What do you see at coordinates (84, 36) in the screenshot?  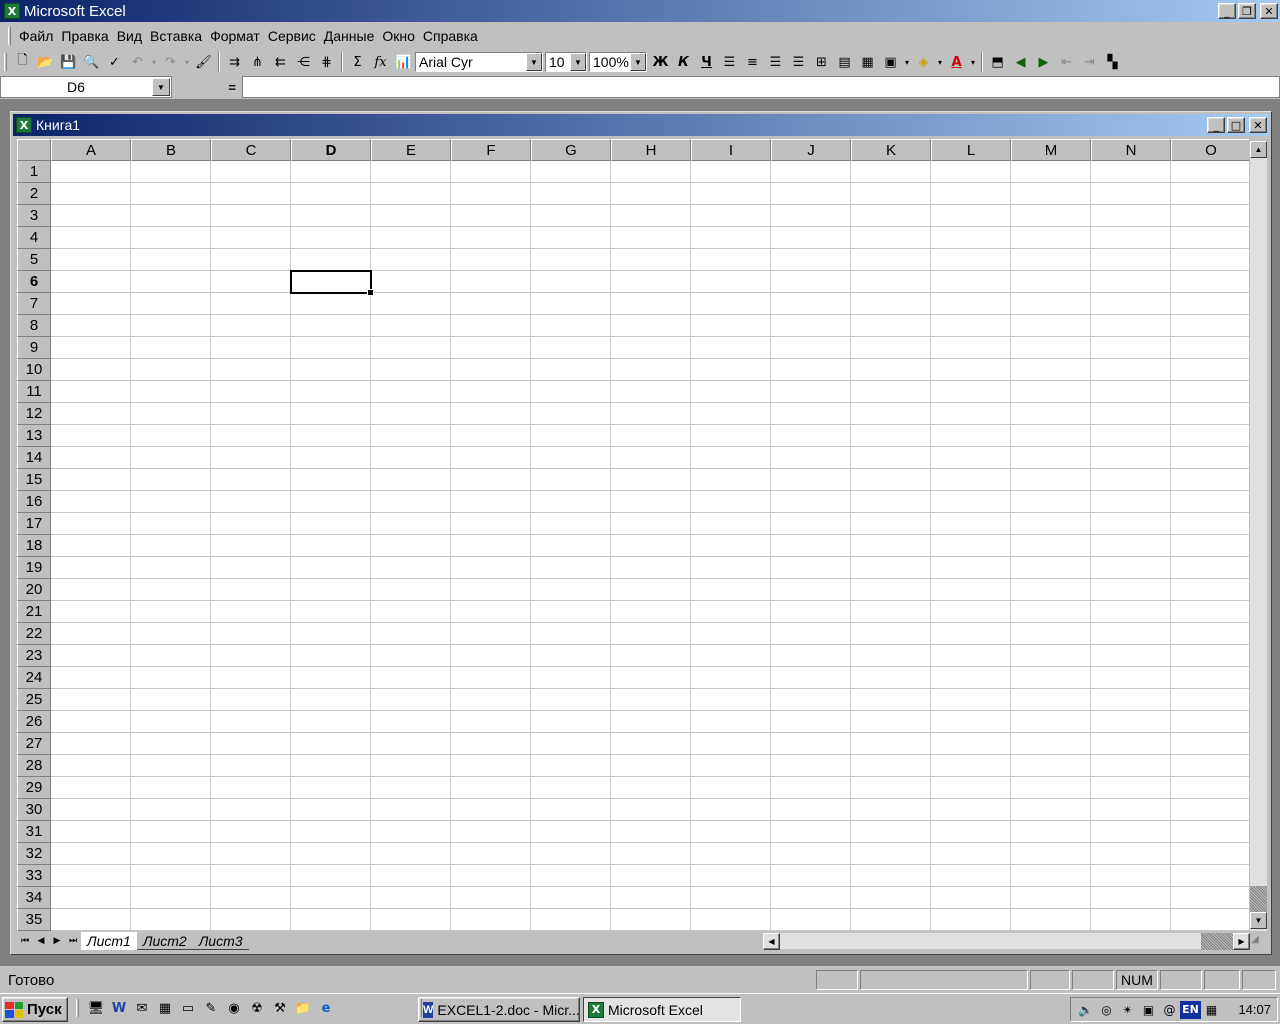 I see `menu-edit: Правка` at bounding box center [84, 36].